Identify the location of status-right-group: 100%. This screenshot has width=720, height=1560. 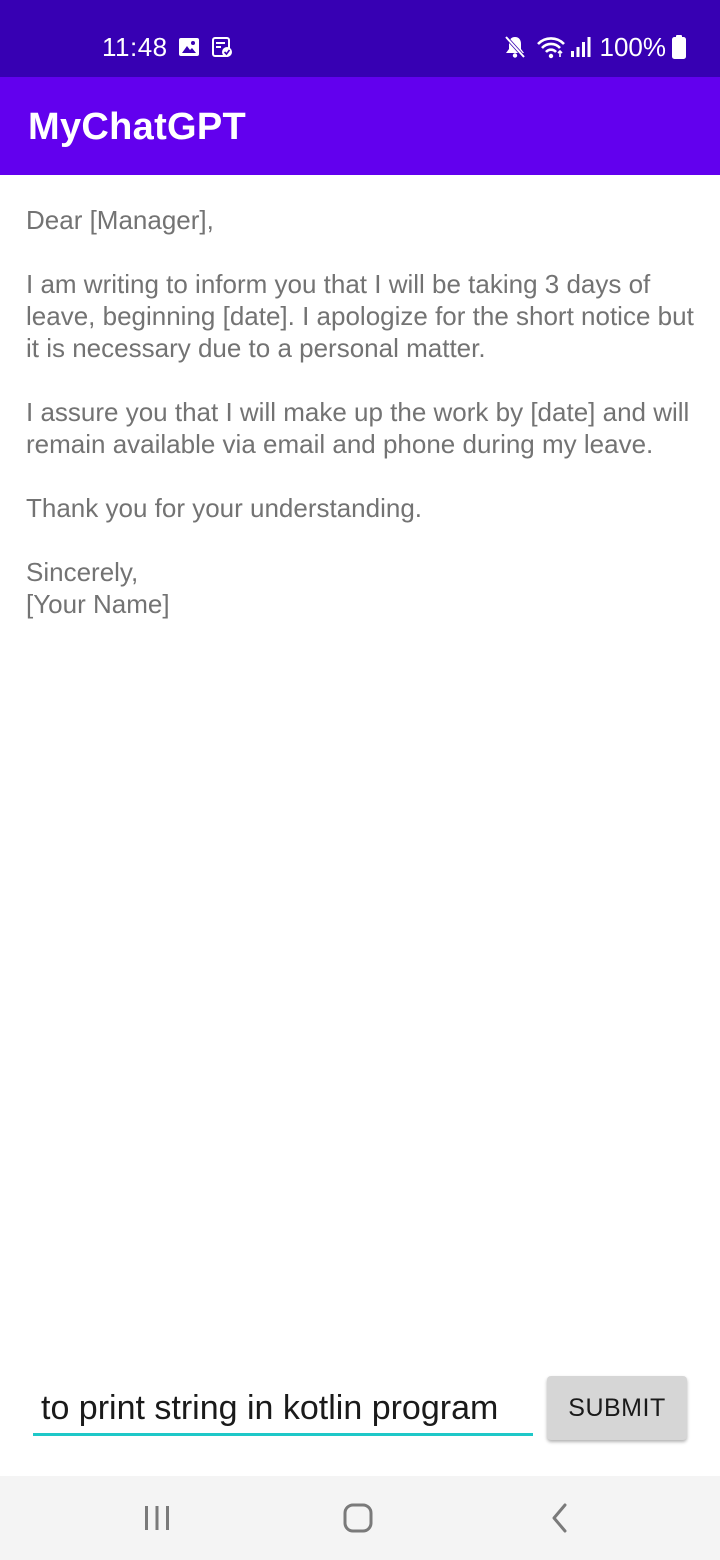
(595, 47).